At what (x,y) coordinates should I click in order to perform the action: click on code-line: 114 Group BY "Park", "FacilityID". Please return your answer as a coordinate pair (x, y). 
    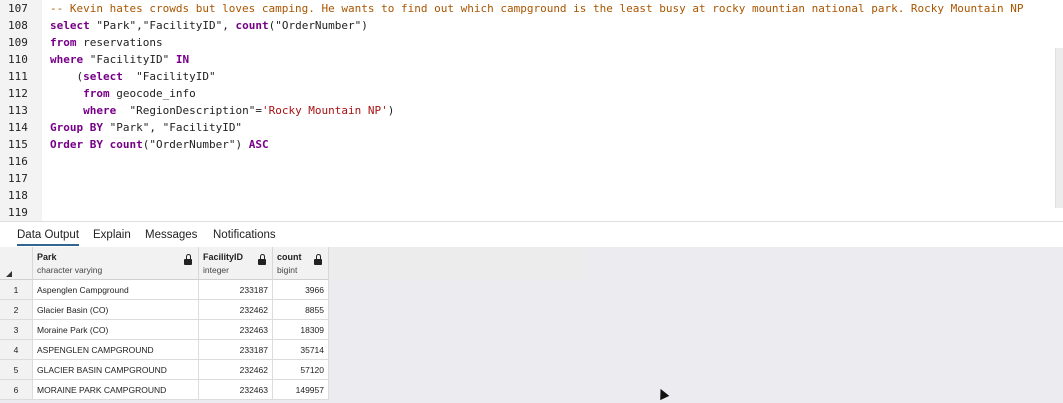
    Looking at the image, I should click on (531, 127).